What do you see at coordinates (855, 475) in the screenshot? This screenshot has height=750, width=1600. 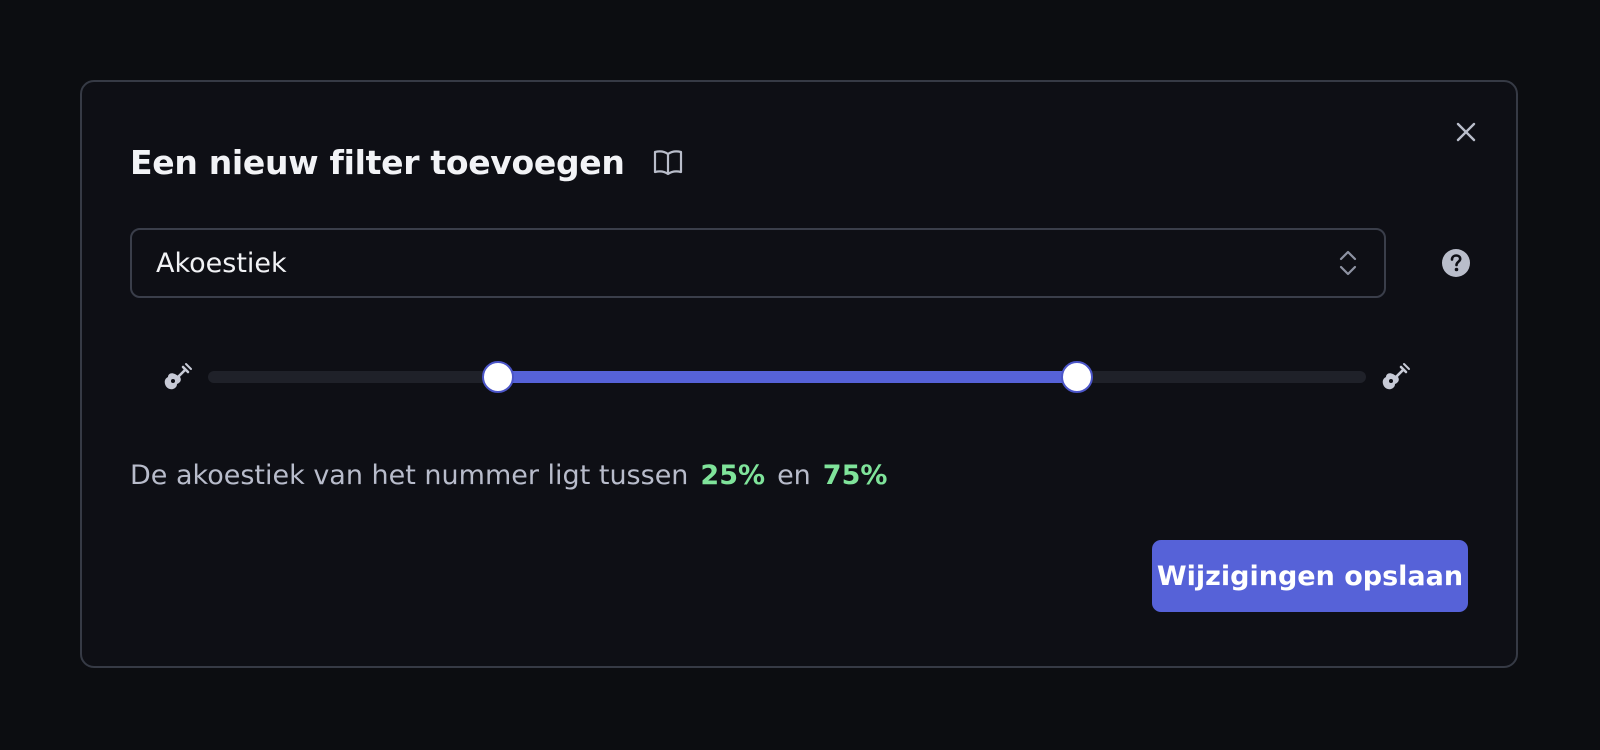 I see `range-high-value: 75%` at bounding box center [855, 475].